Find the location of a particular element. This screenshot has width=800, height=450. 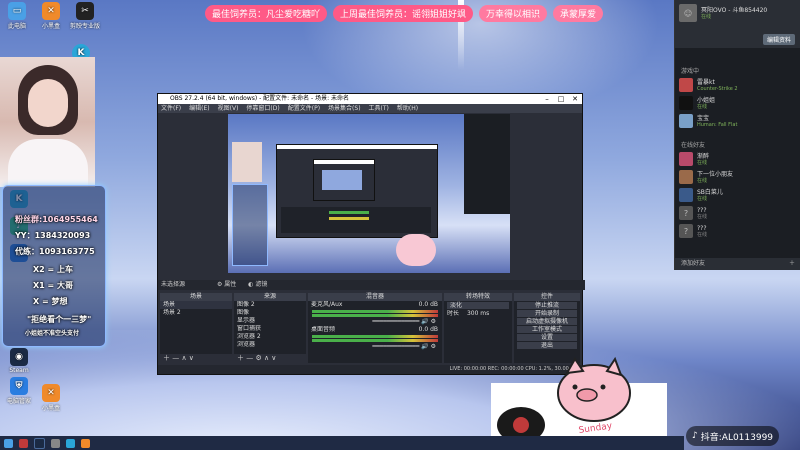

source-item: 图像 2 is located at coordinates (270, 305).